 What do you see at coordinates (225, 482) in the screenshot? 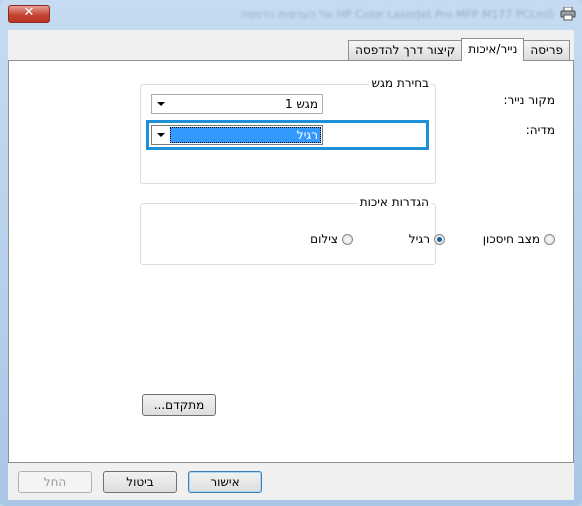
I see `ok-button: אישור` at bounding box center [225, 482].